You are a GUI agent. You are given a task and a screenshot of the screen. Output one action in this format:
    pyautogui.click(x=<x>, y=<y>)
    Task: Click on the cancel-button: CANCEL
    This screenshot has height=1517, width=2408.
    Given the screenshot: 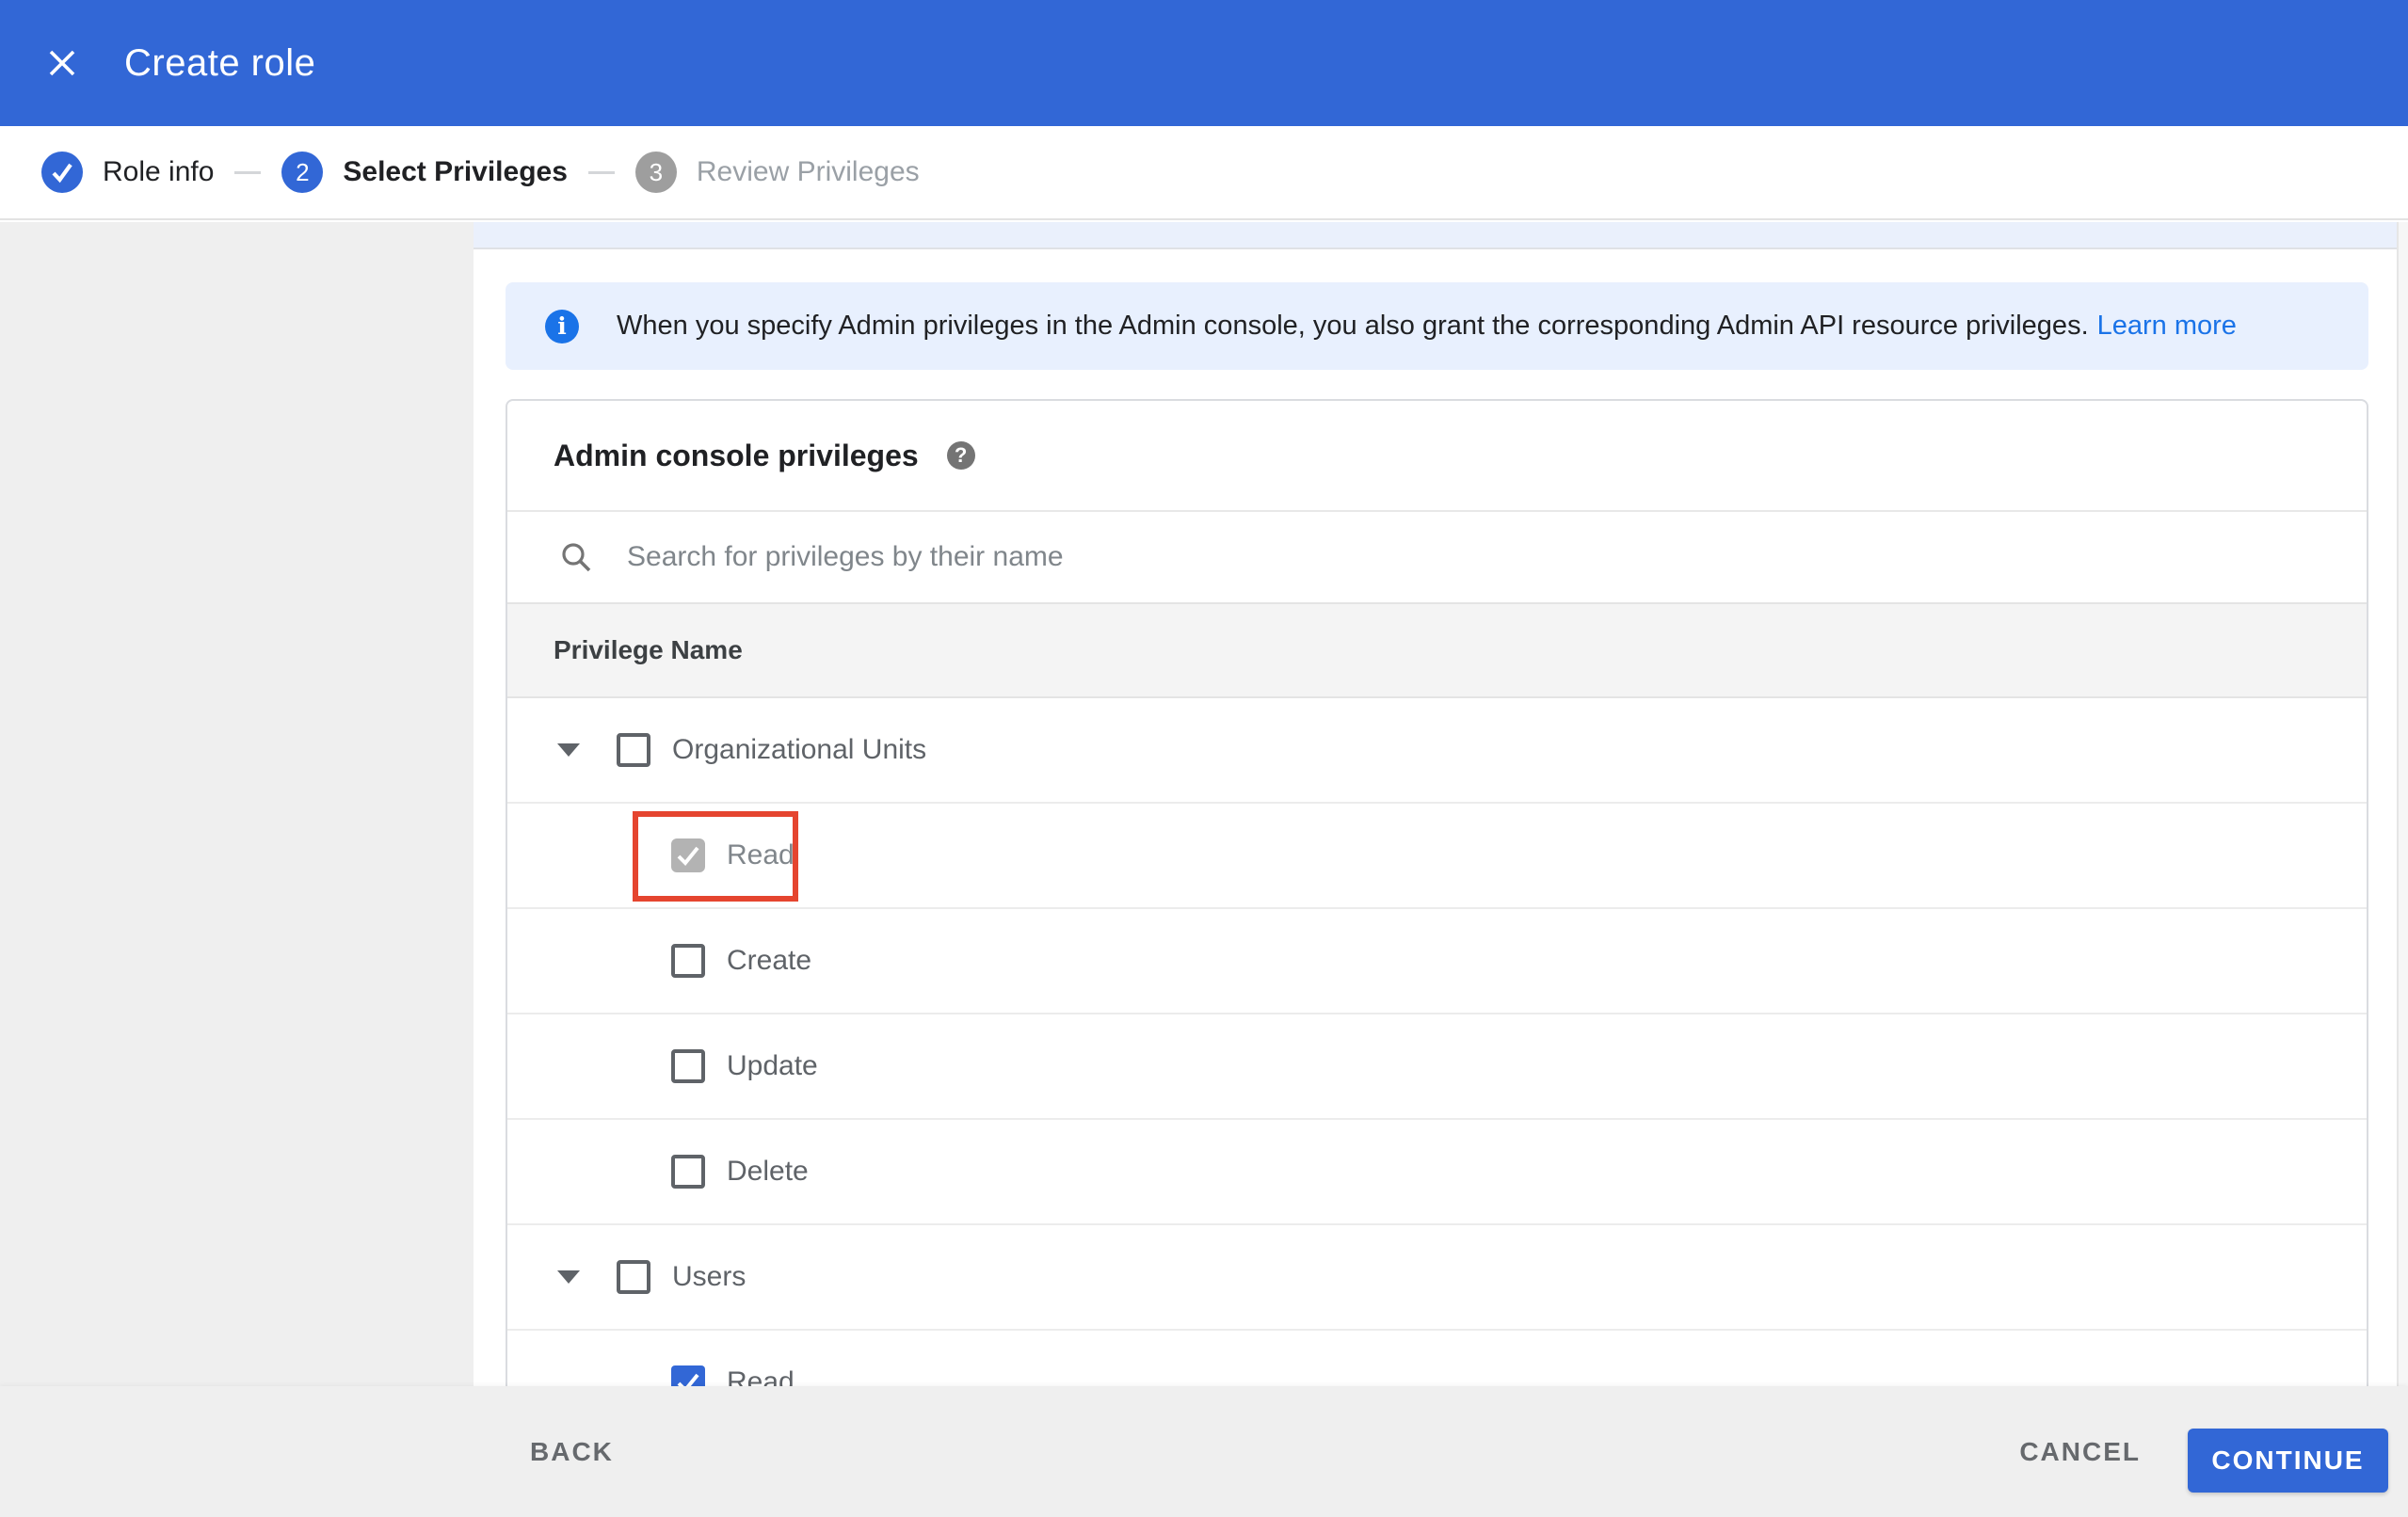 What is the action you would take?
    pyautogui.click(x=2080, y=1451)
    